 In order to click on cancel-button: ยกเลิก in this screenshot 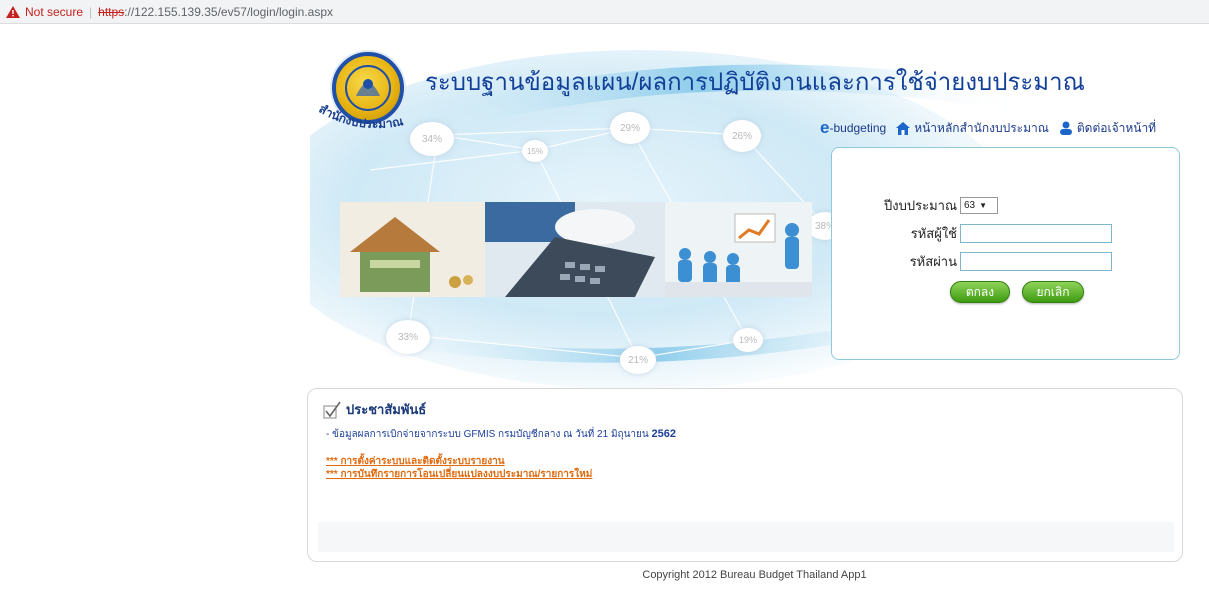, I will do `click(1053, 292)`.